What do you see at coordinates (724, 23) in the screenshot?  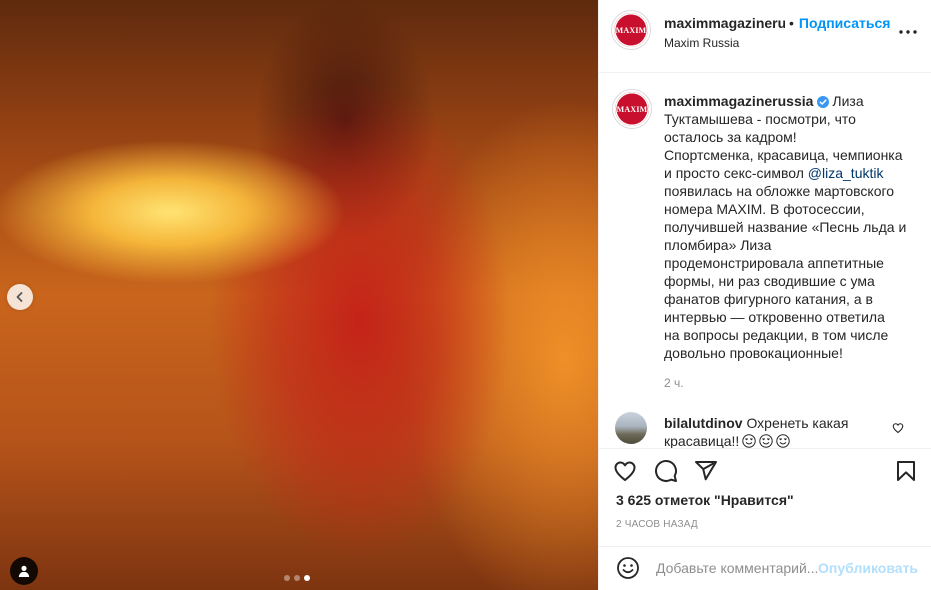 I see `author-username-link: maximmagazinerus` at bounding box center [724, 23].